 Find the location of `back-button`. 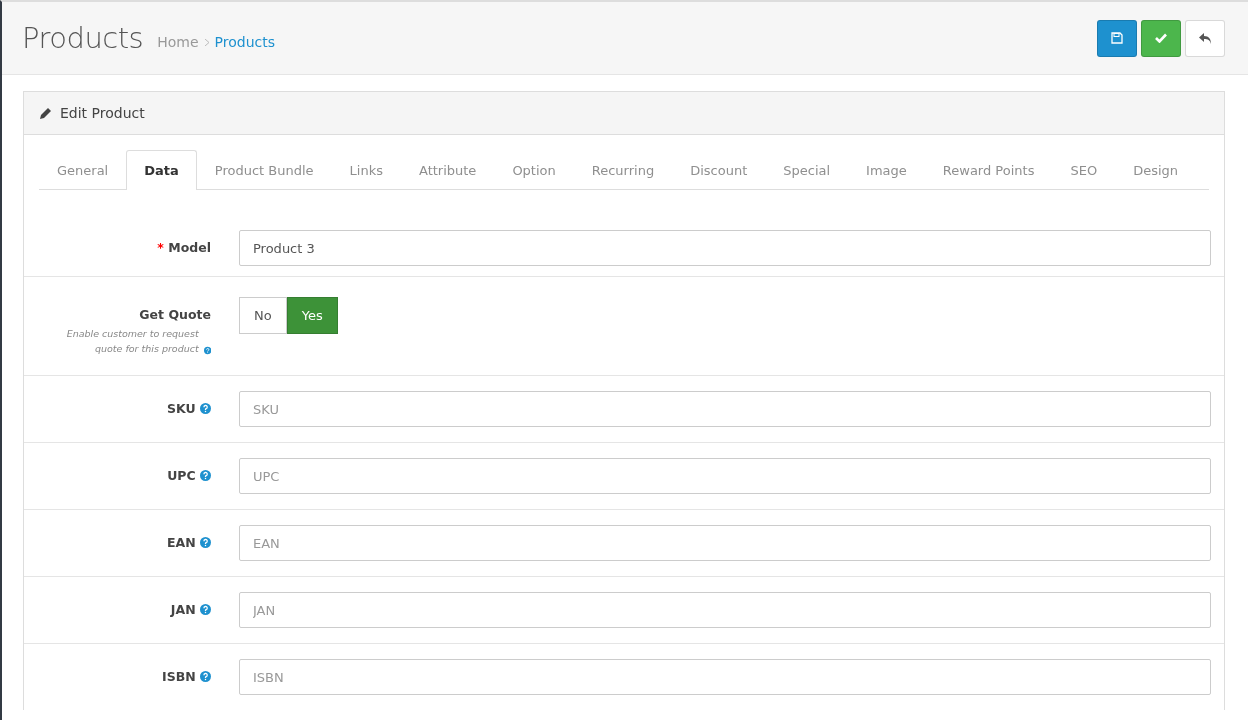

back-button is located at coordinates (1205, 38).